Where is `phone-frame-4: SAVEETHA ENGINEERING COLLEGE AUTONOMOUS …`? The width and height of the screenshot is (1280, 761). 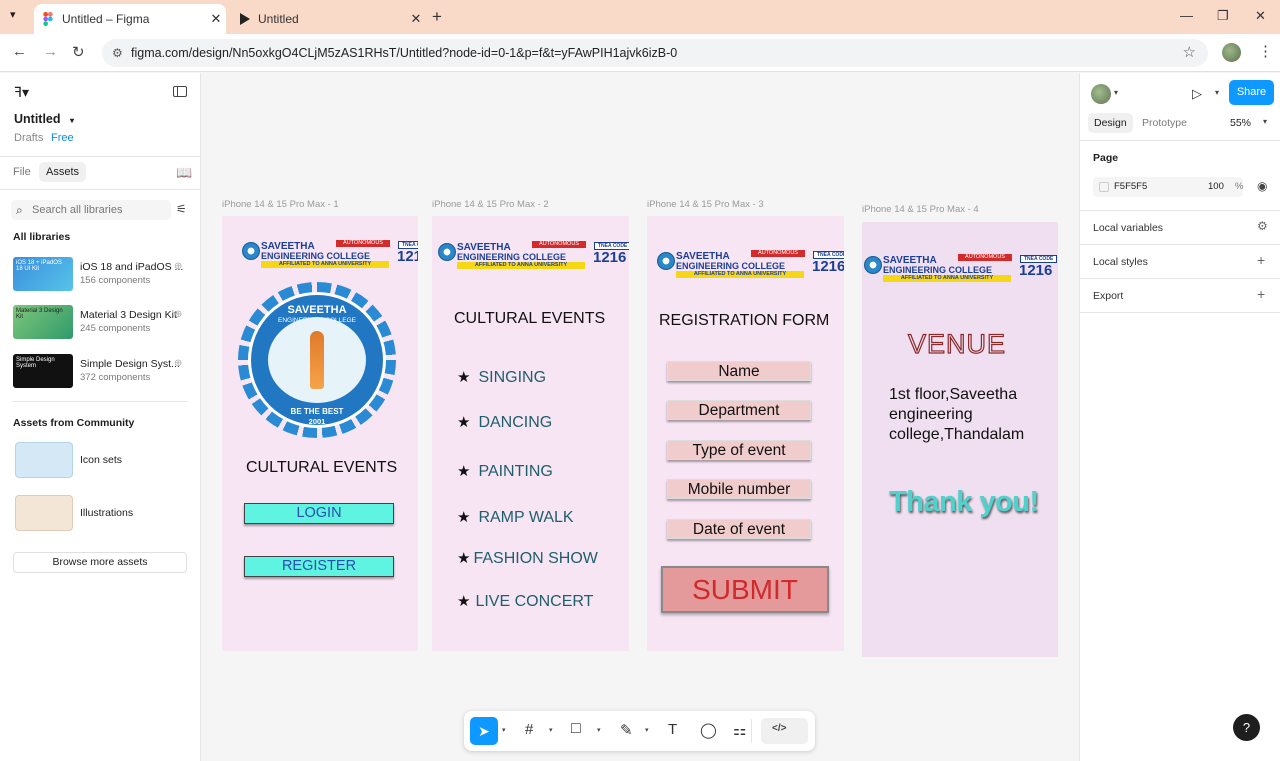 phone-frame-4: SAVEETHA ENGINEERING COLLEGE AUTONOMOUS … is located at coordinates (960, 439).